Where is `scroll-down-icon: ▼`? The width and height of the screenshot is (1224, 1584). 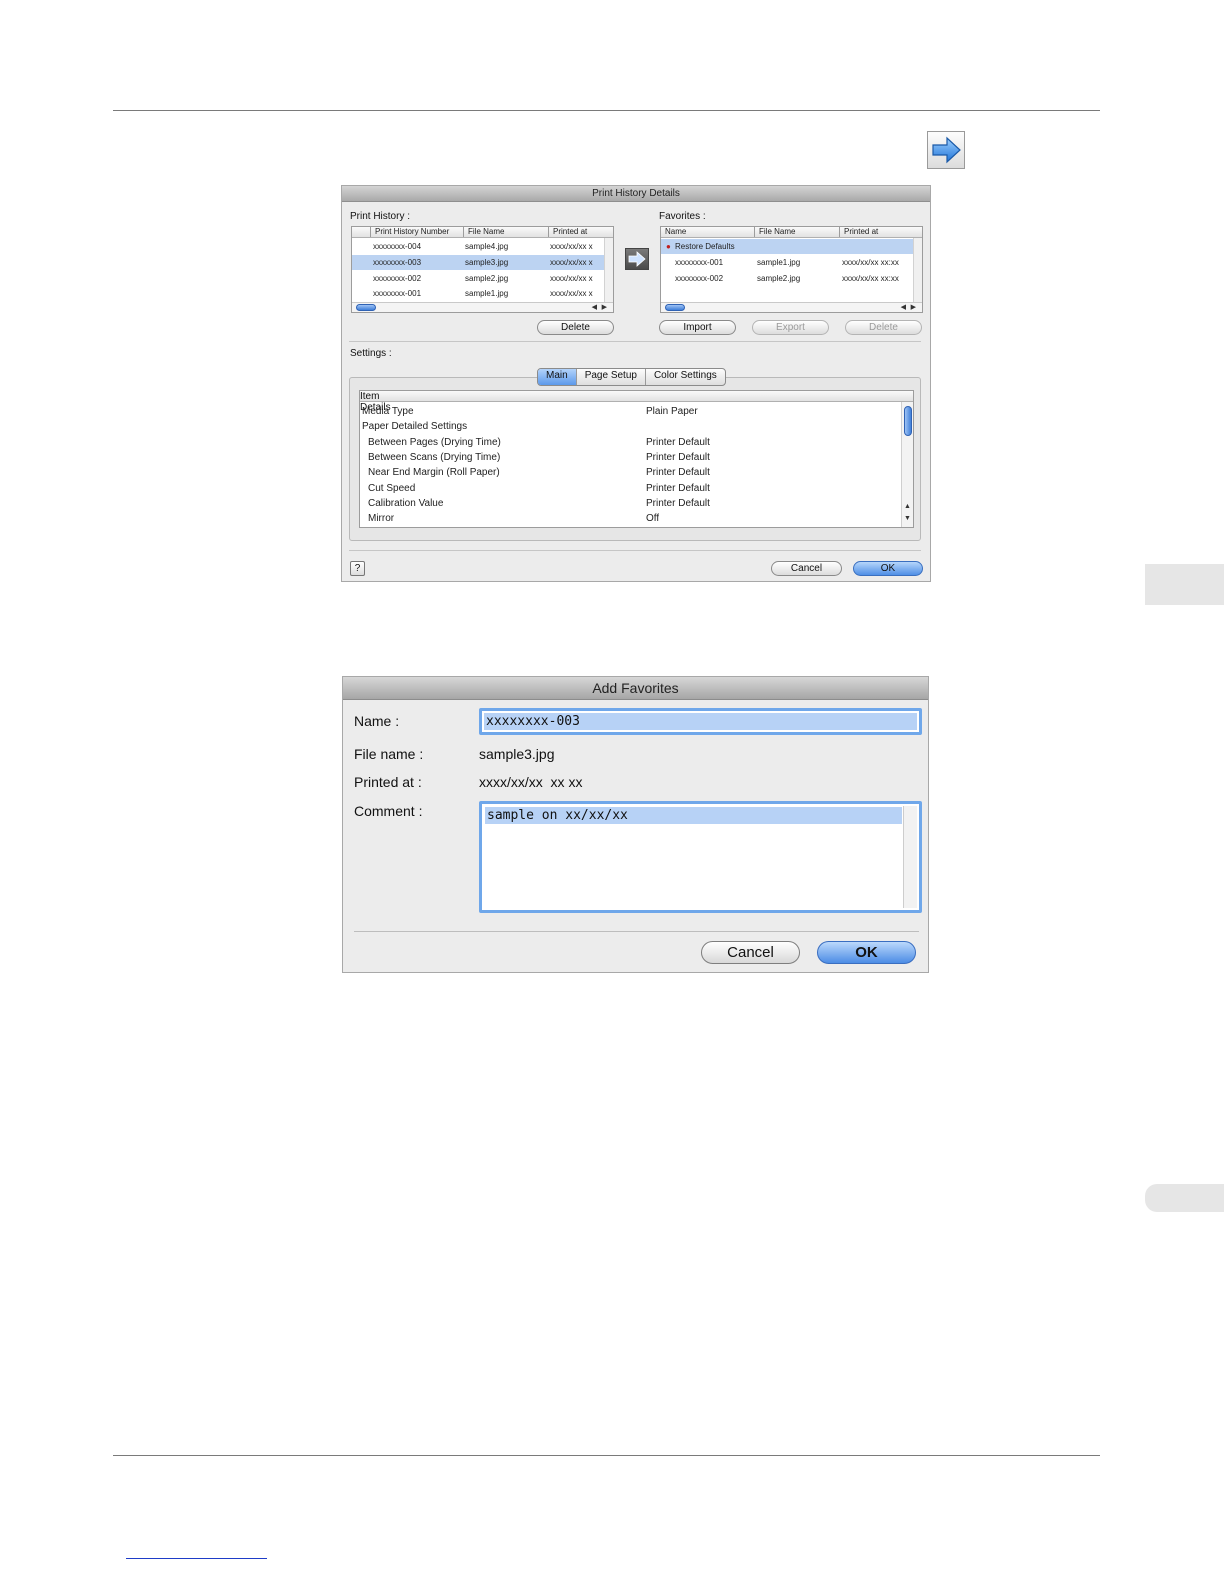 scroll-down-icon: ▼ is located at coordinates (907, 519).